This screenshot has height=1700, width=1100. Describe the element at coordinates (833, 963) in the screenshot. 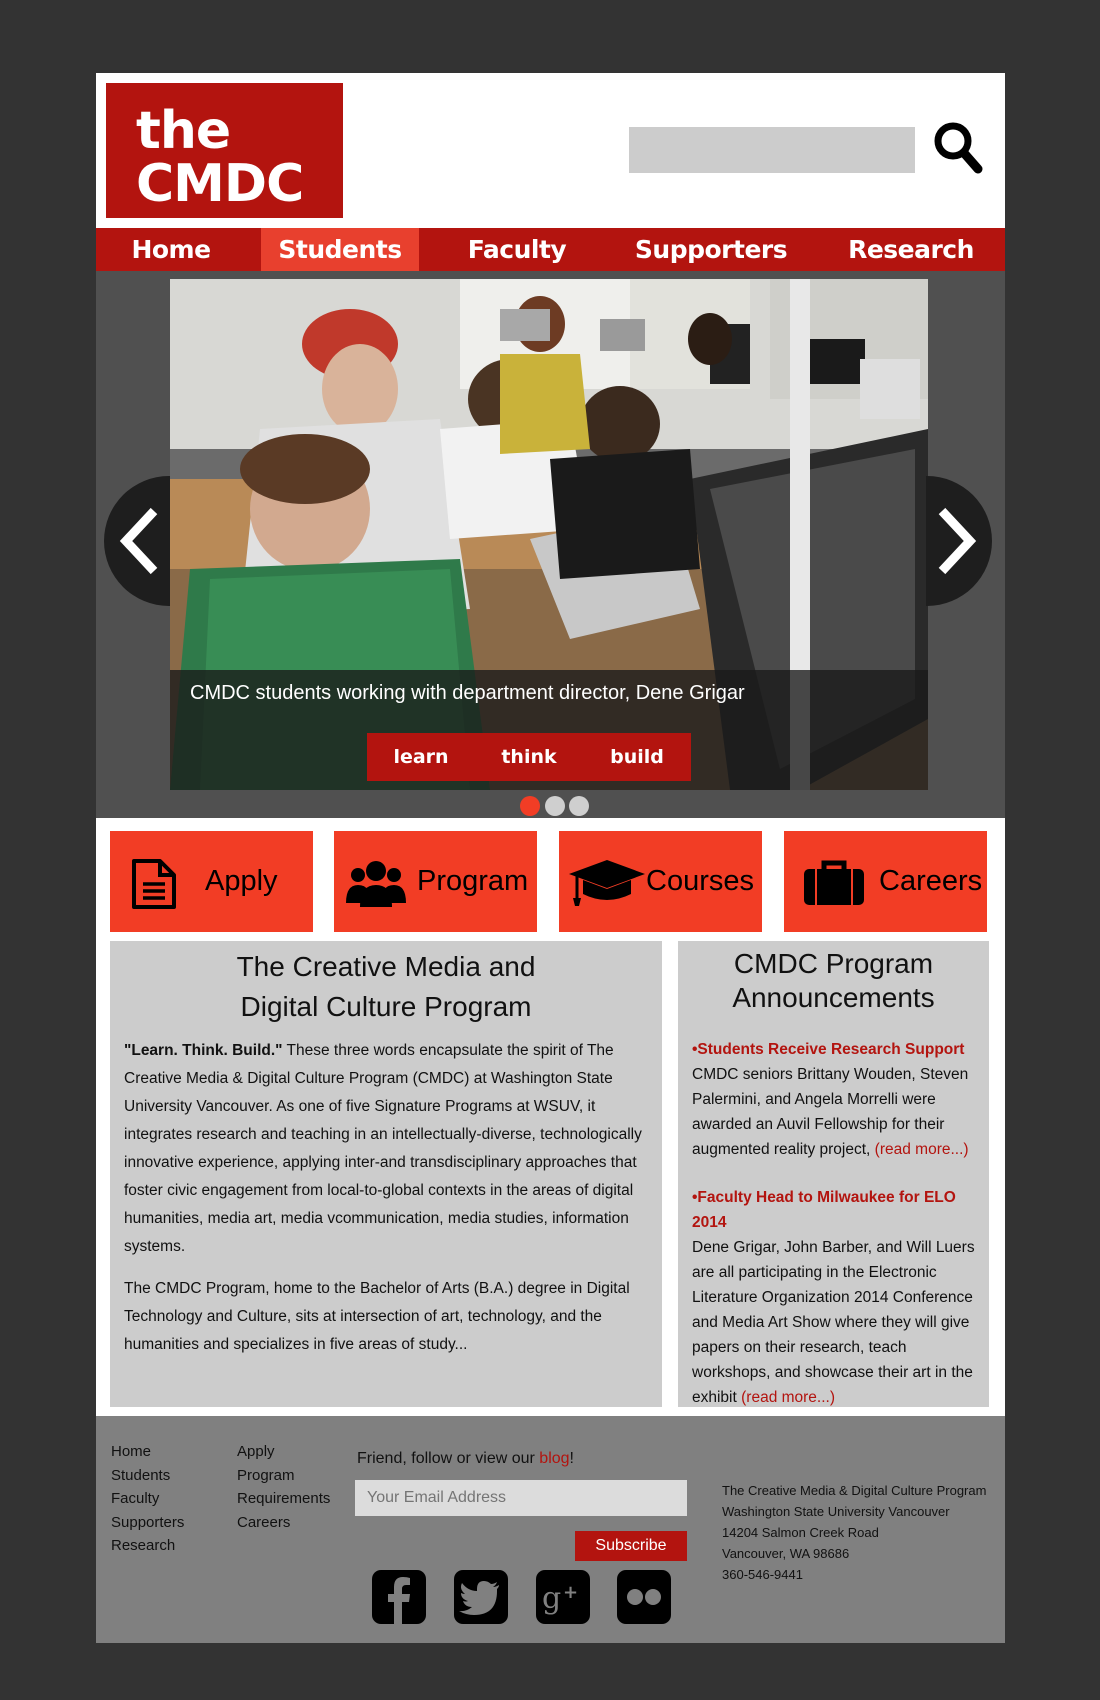

I see `announcements-title-line-1: CMDC Program` at that location.